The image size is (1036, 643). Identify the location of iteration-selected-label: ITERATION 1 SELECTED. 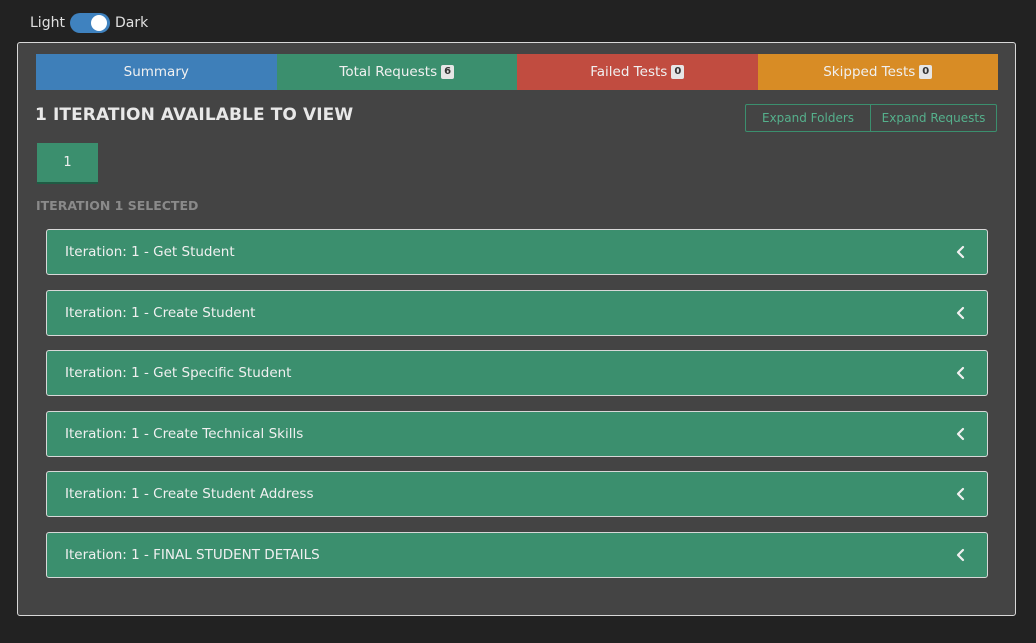
(117, 205).